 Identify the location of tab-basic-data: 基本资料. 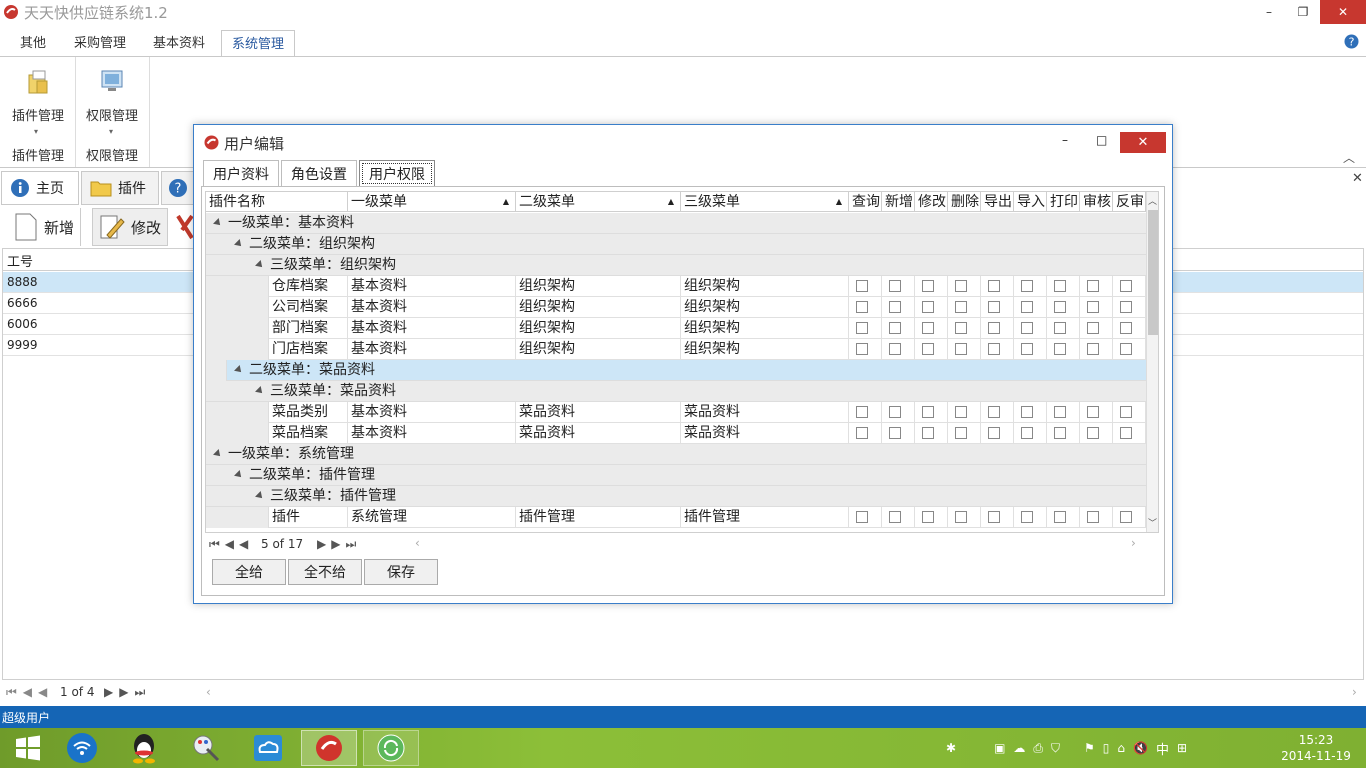
(179, 43).